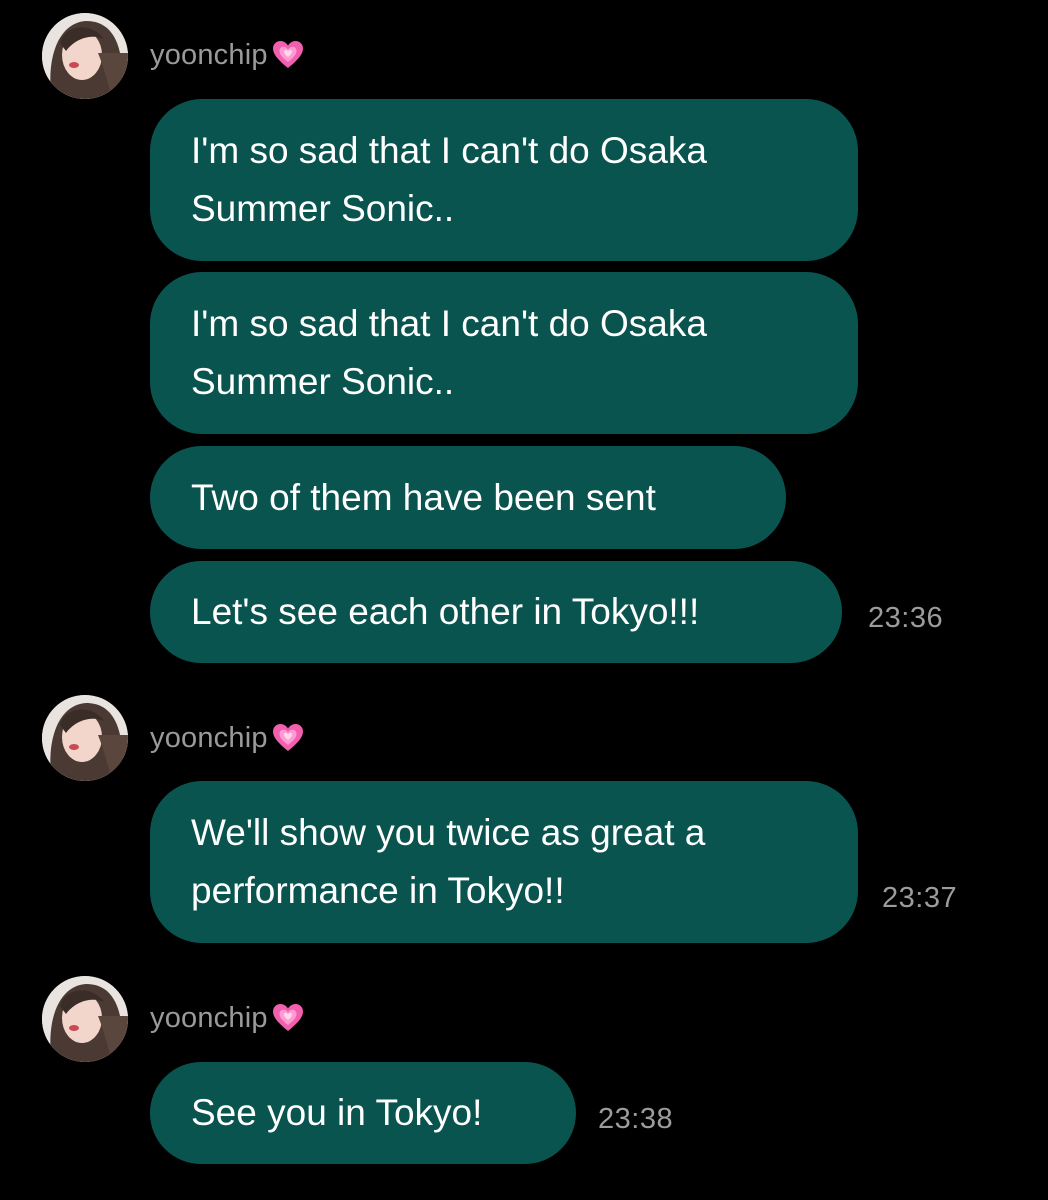 The width and height of the screenshot is (1048, 1200). Describe the element at coordinates (337, 1112) in the screenshot. I see `message-text: See you in Tokyo!` at that location.